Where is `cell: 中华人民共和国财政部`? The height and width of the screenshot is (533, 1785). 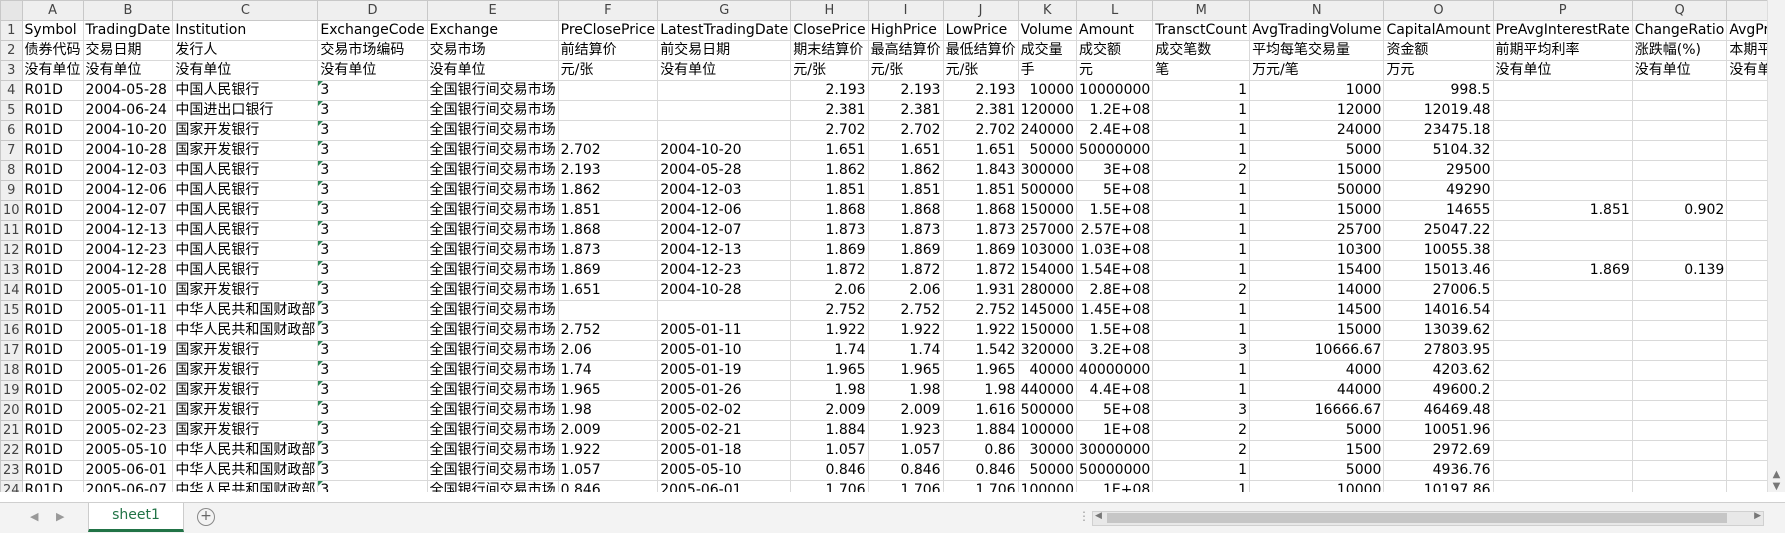
cell: 中华人民共和国财政部 is located at coordinates (245, 330).